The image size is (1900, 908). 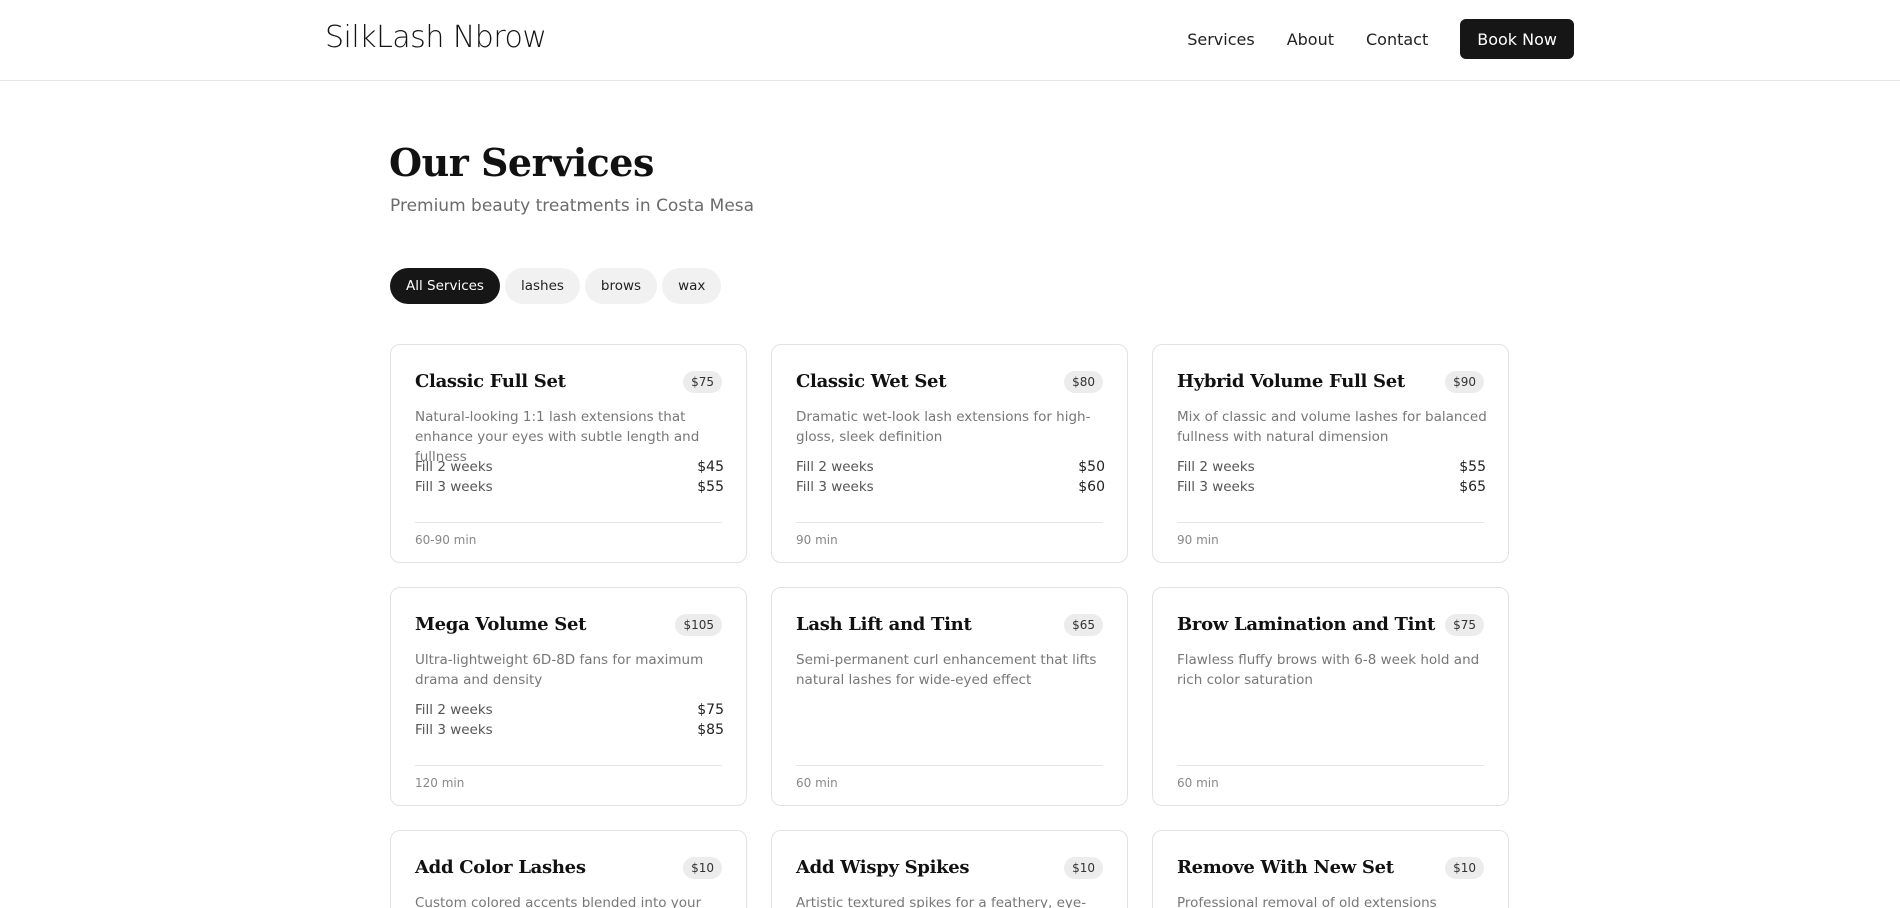 What do you see at coordinates (1517, 39) in the screenshot?
I see `book-now-button: Book Now` at bounding box center [1517, 39].